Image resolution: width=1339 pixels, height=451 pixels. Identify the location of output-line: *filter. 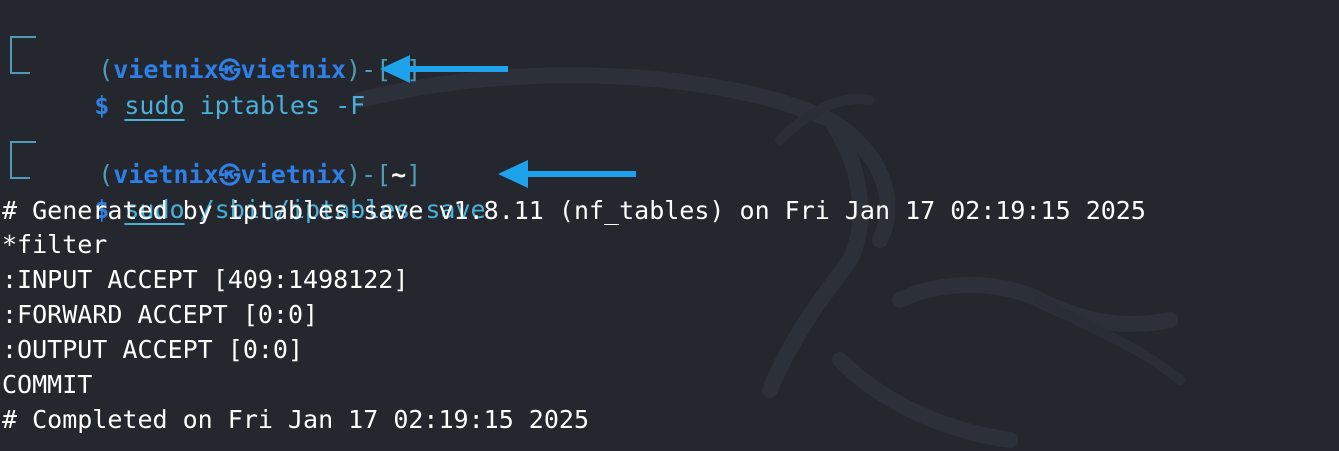
(55, 244).